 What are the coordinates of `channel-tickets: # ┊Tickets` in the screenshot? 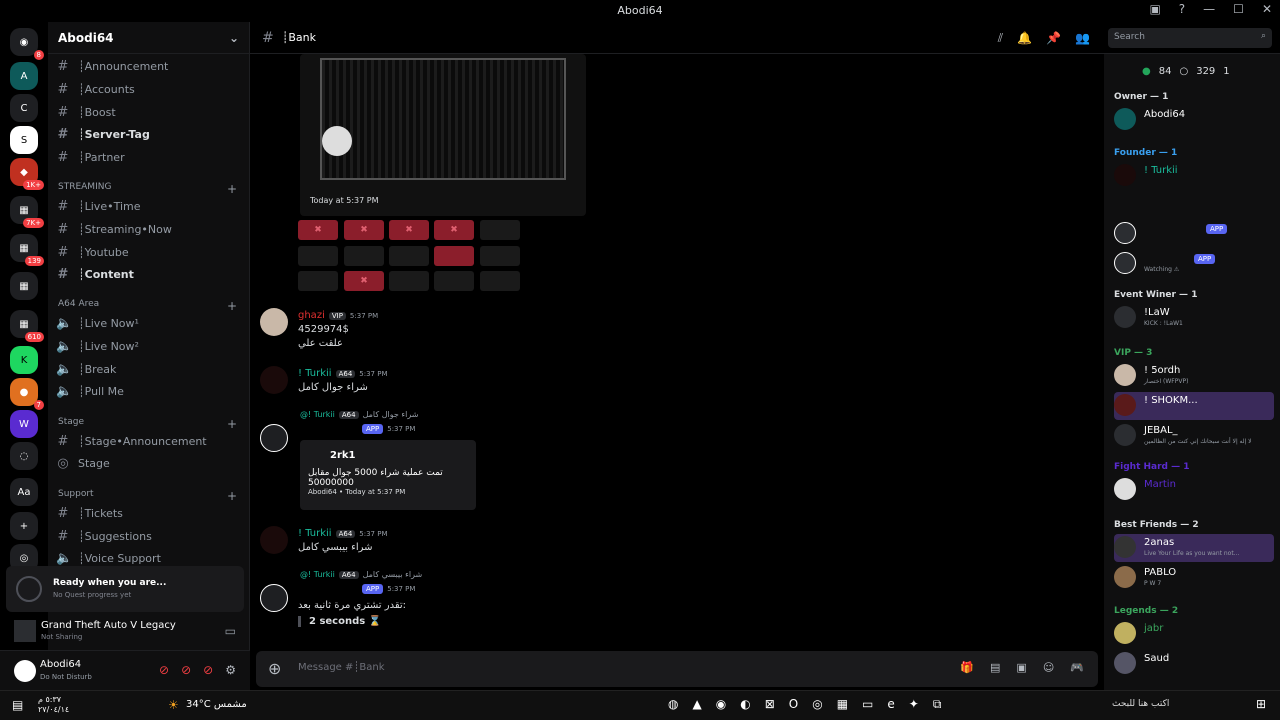 It's located at (148, 513).